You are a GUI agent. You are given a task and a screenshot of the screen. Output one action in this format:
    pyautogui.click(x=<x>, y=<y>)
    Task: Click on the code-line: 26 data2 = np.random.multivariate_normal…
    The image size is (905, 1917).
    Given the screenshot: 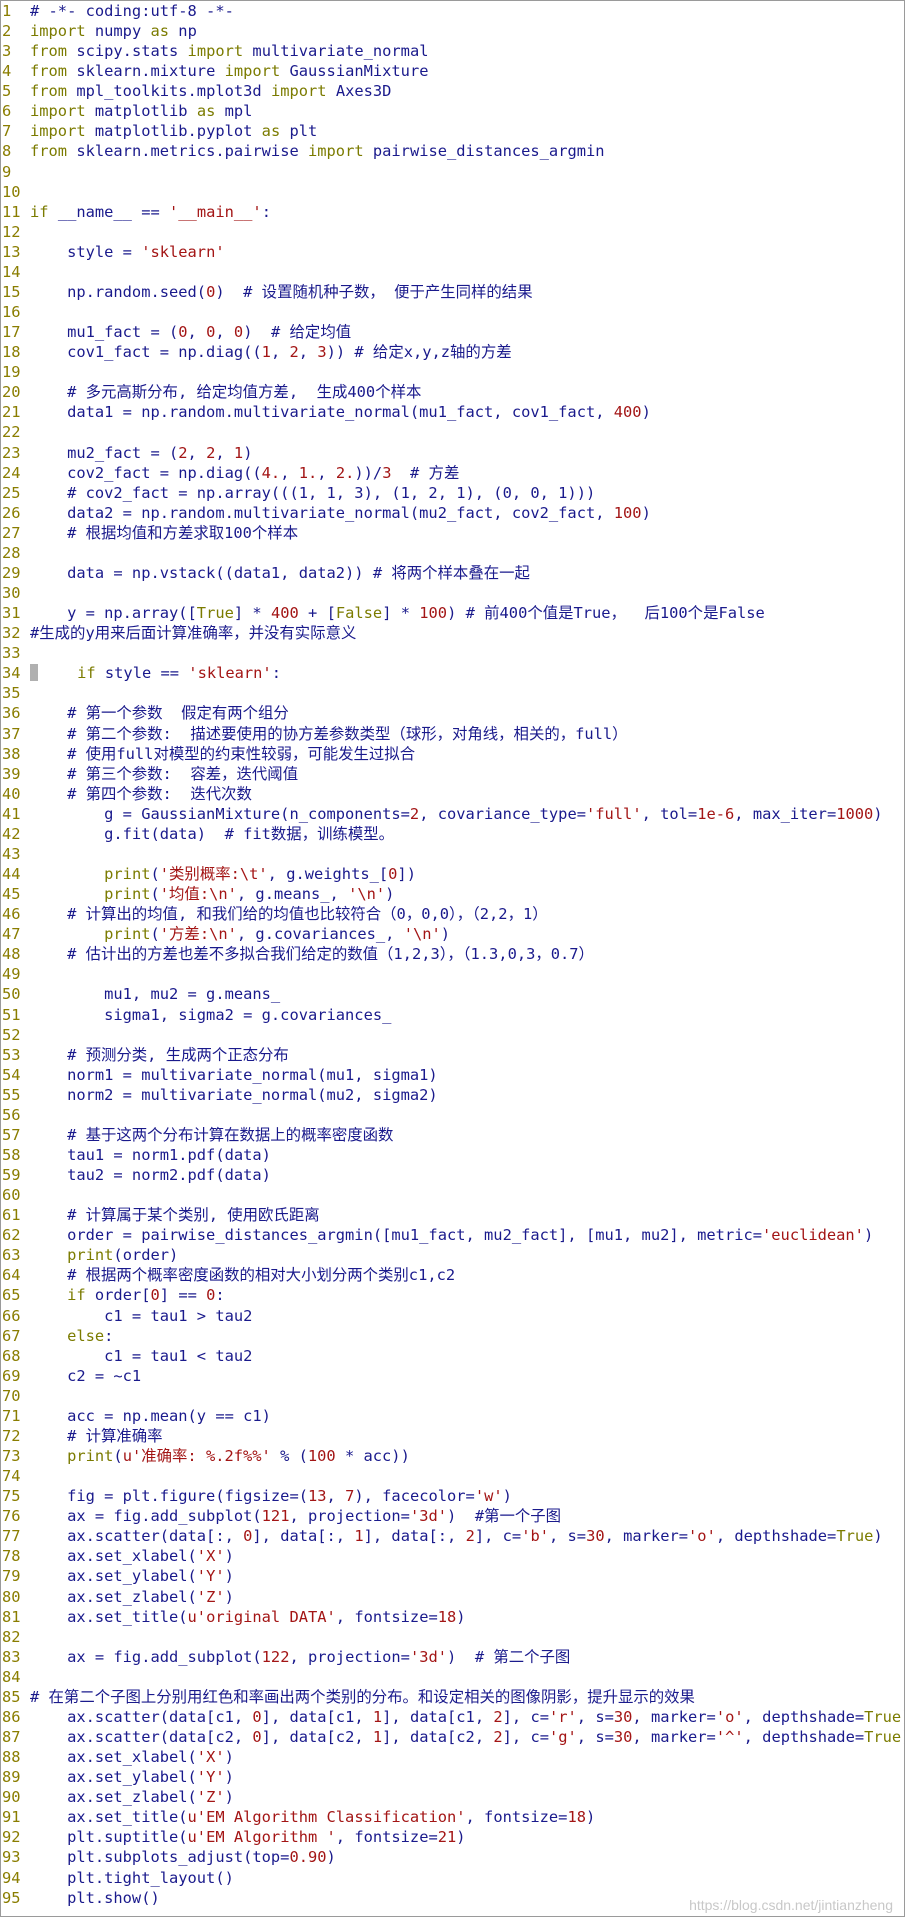 What is the action you would take?
    pyautogui.click(x=452, y=513)
    